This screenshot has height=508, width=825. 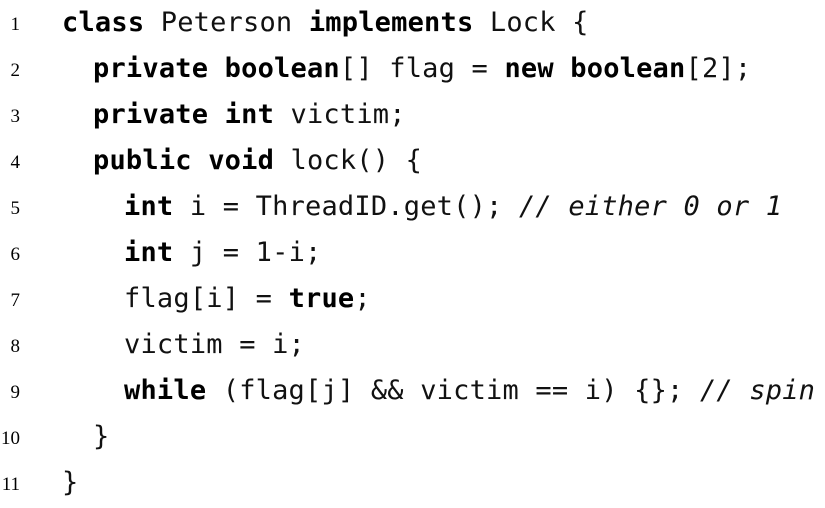 I want to click on code-line: 4 public void lock() {, so click(x=412, y=161).